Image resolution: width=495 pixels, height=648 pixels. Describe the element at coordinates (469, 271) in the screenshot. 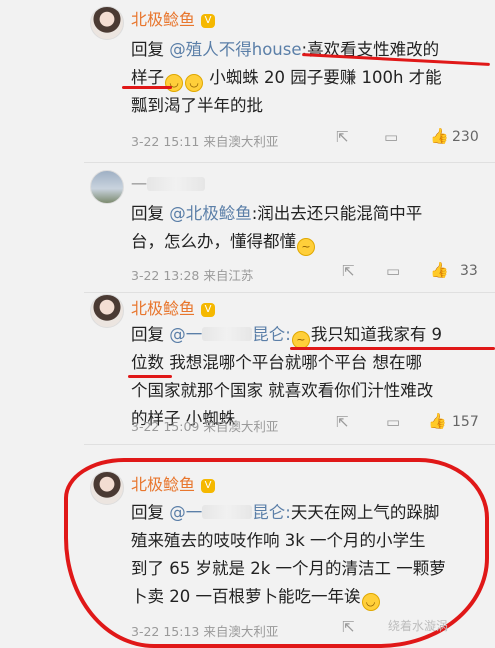

I see `like-count: 33` at that location.